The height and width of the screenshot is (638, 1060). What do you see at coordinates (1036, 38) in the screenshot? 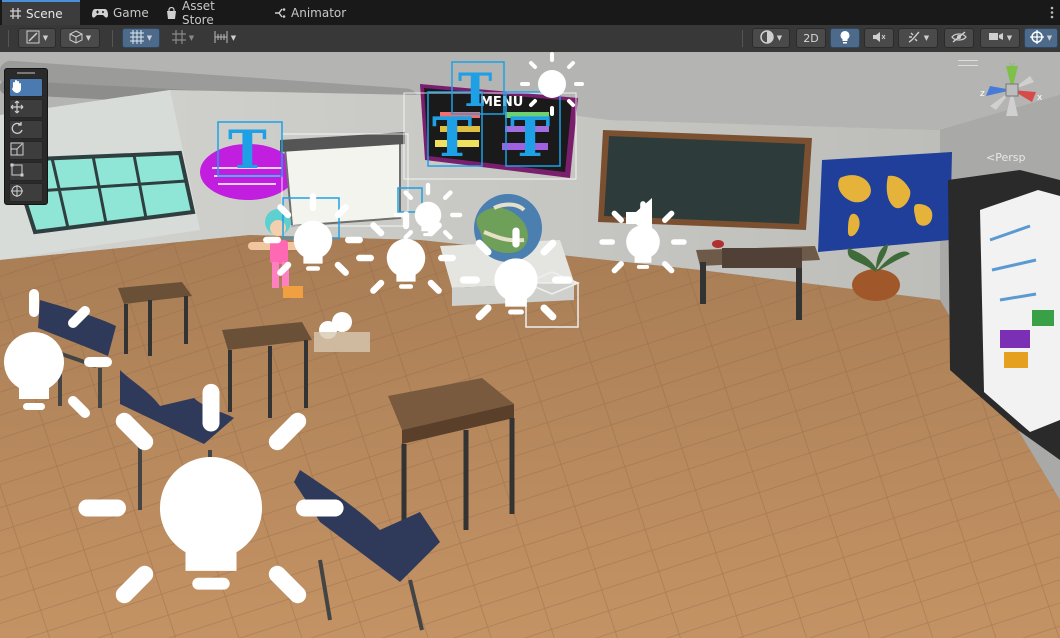
I see `gizmos-icon` at bounding box center [1036, 38].